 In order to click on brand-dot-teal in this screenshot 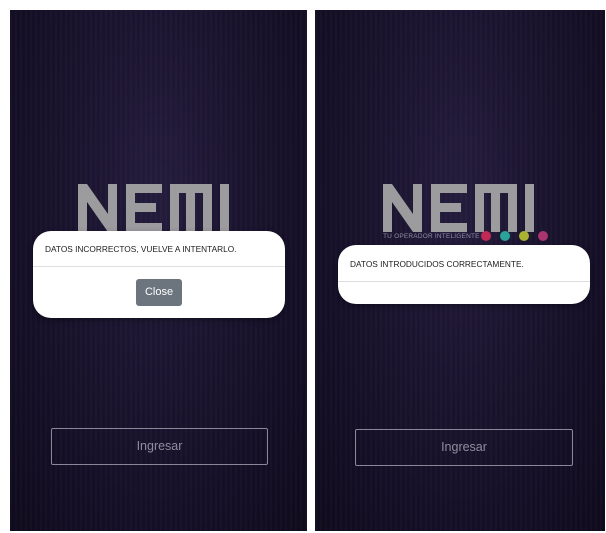, I will do `click(505, 236)`.